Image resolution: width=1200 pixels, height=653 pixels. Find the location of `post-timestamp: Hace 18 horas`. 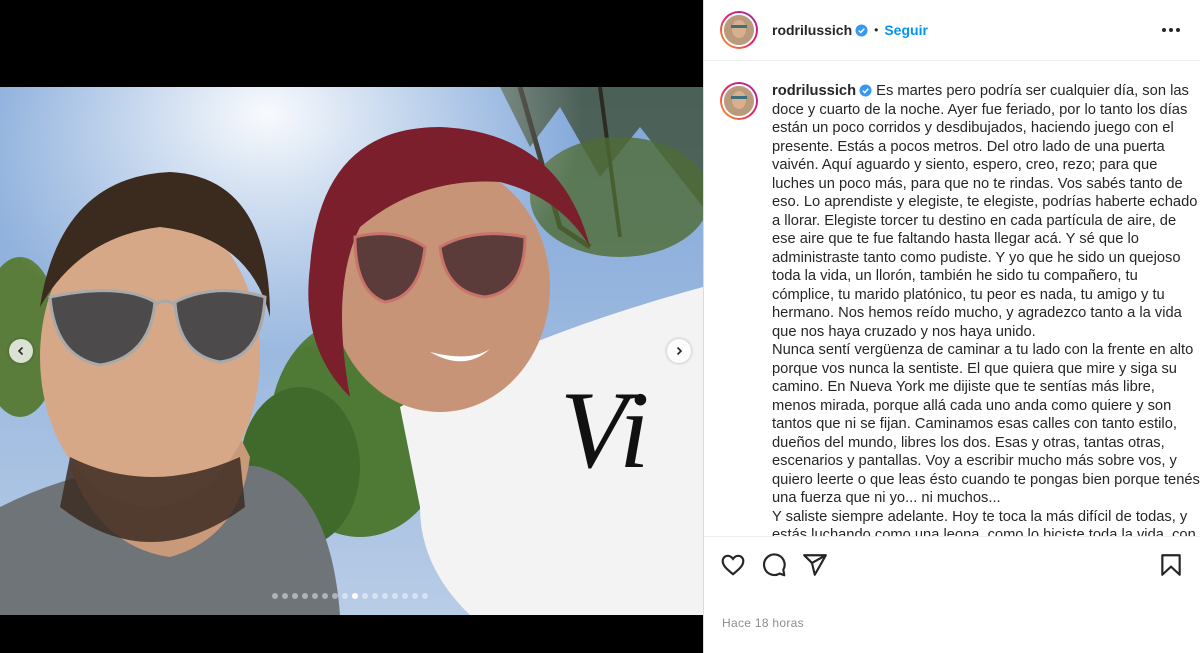

post-timestamp: Hace 18 horas is located at coordinates (763, 623).